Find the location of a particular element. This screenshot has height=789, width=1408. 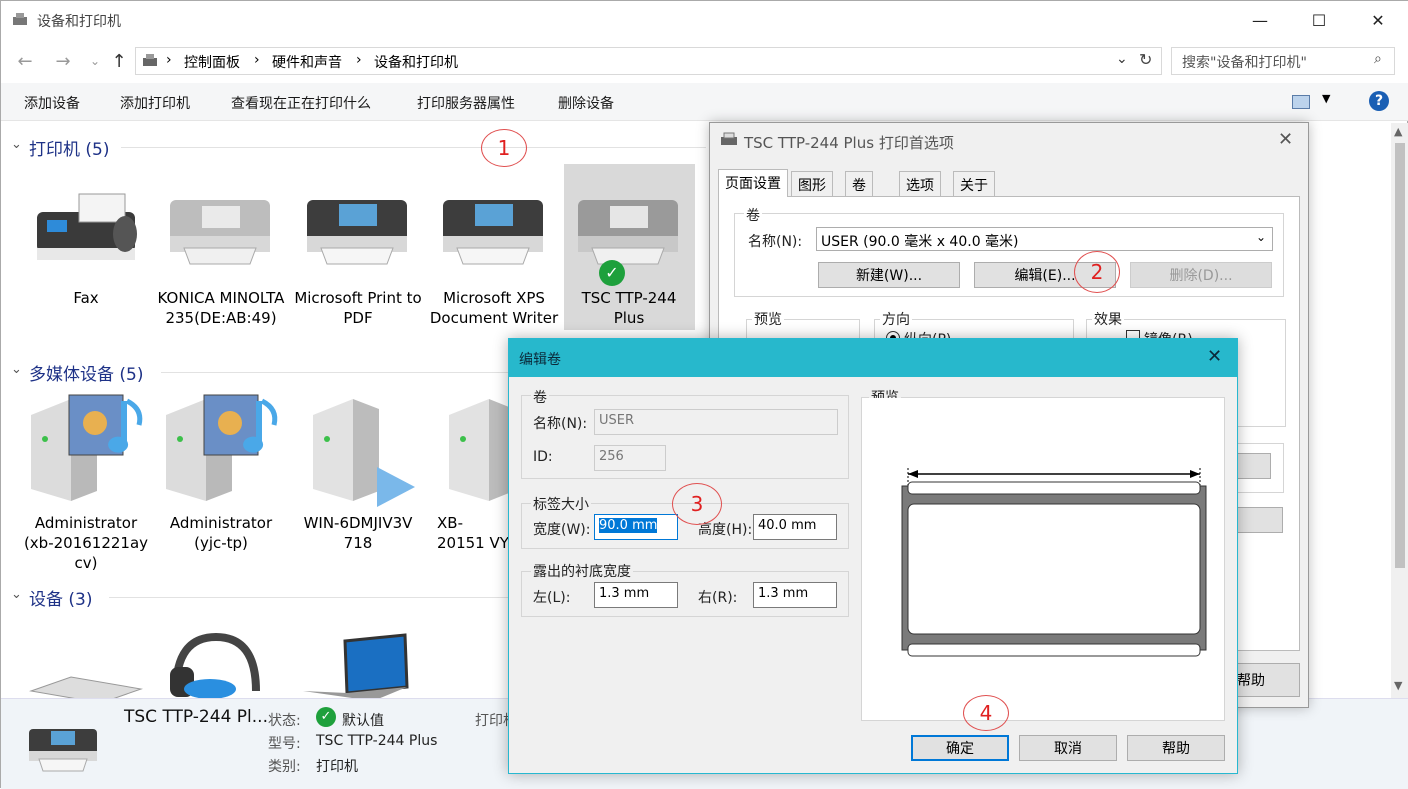

breadcrumb-control-panel: 控制面板 is located at coordinates (212, 62).